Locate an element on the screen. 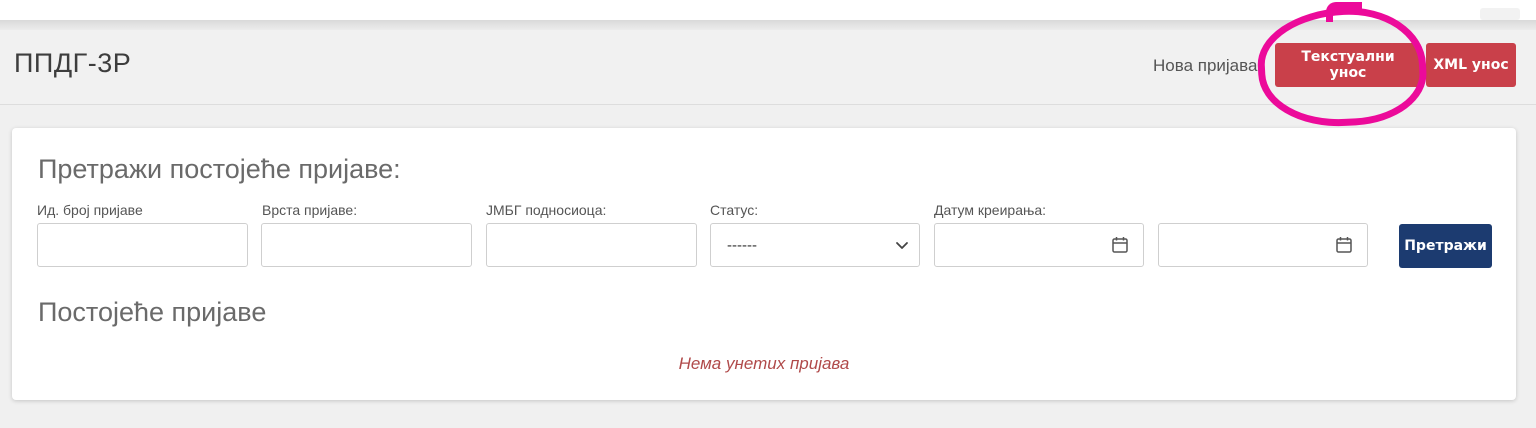 The width and height of the screenshot is (1536, 428). id-label: Ид. број пријаве is located at coordinates (90, 210).